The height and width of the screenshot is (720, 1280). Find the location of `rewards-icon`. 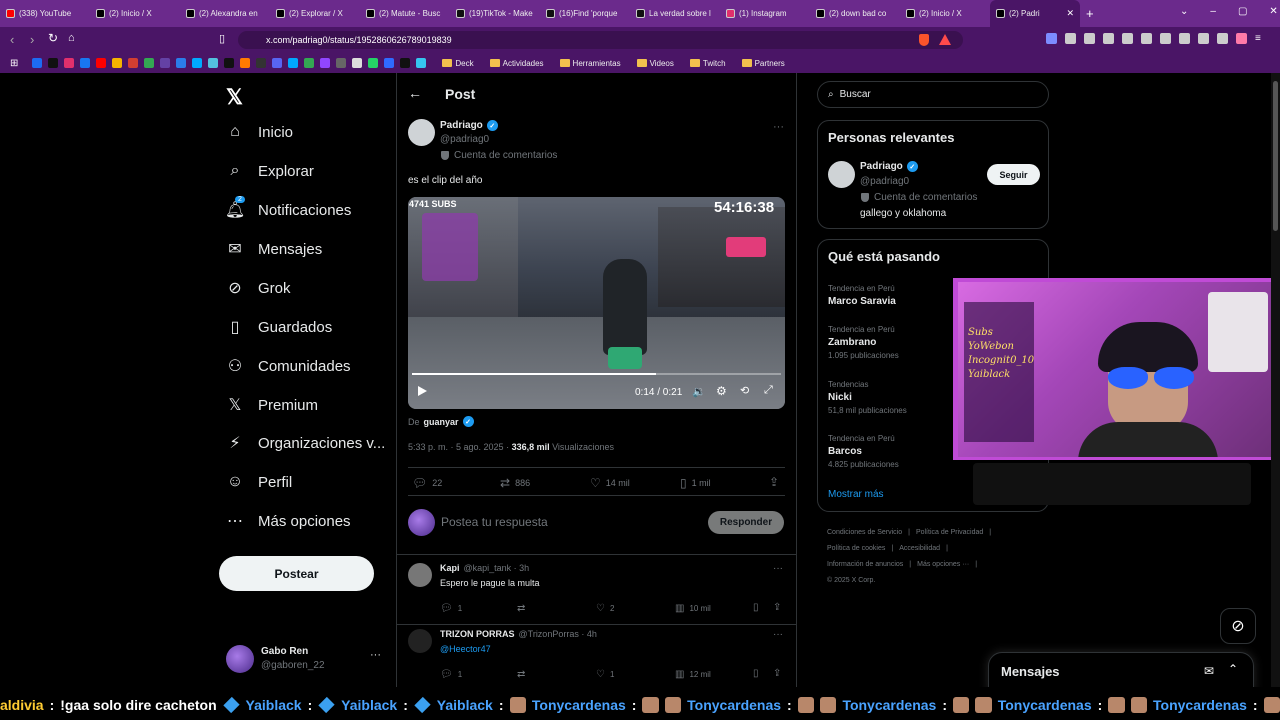

rewards-icon is located at coordinates (945, 39).